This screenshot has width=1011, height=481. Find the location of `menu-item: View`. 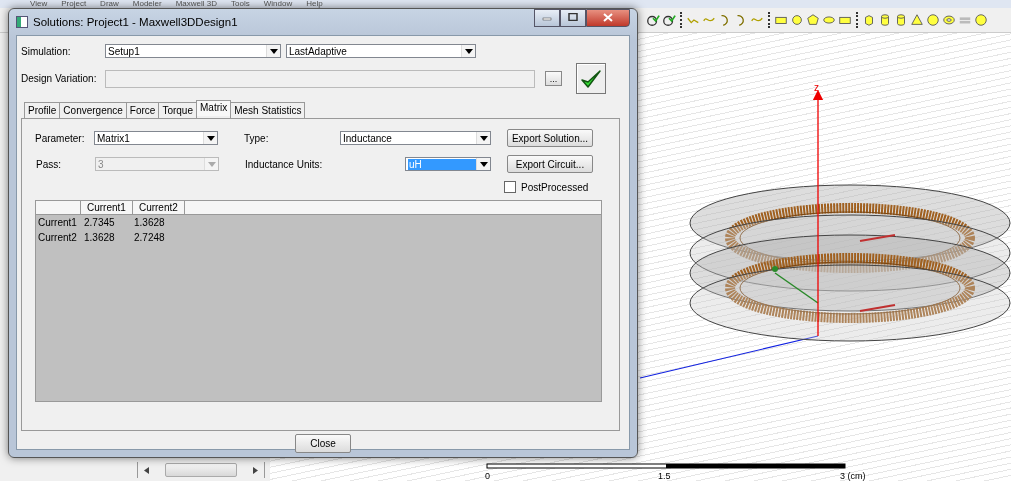

menu-item: View is located at coordinates (39, 4).